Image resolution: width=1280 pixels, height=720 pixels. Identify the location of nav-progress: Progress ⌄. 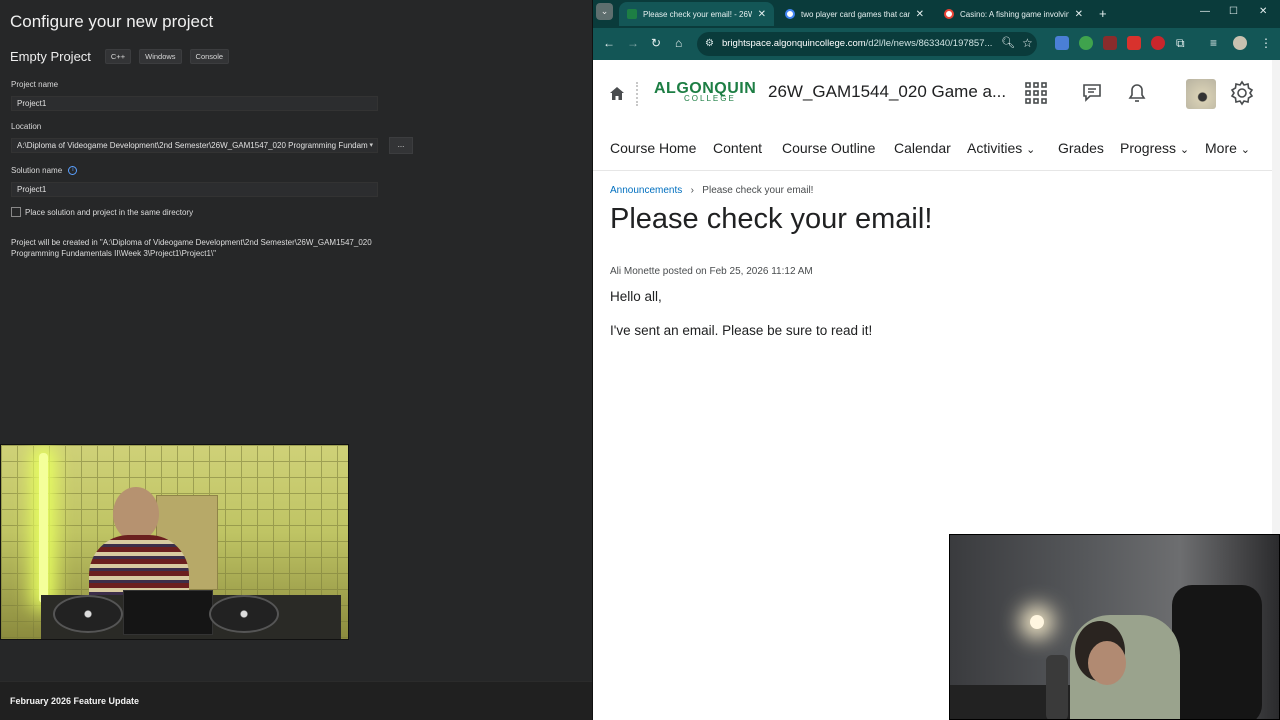
(1154, 148).